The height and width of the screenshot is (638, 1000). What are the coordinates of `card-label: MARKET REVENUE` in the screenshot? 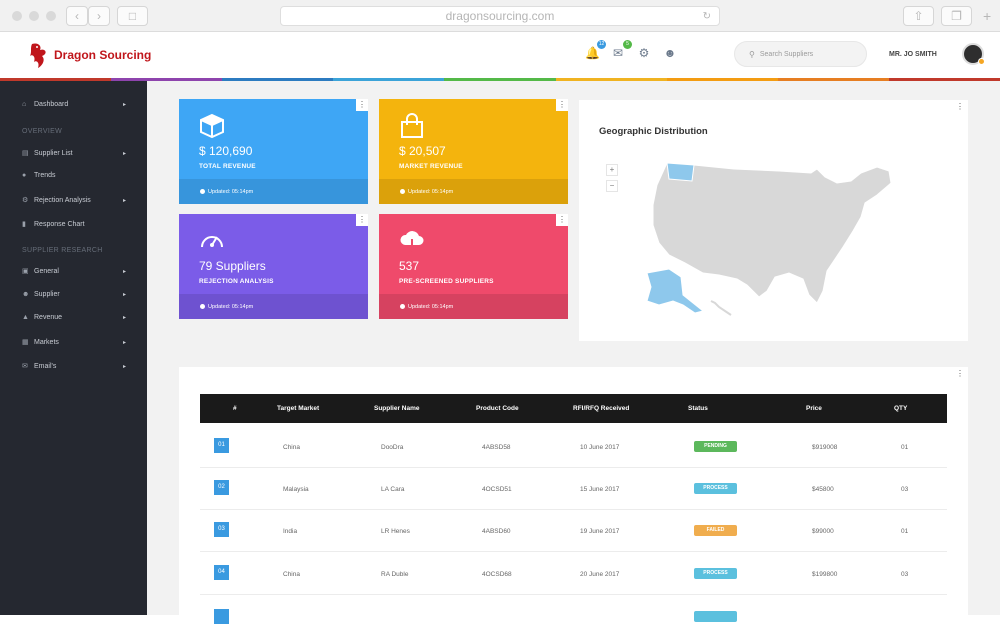 It's located at (431, 166).